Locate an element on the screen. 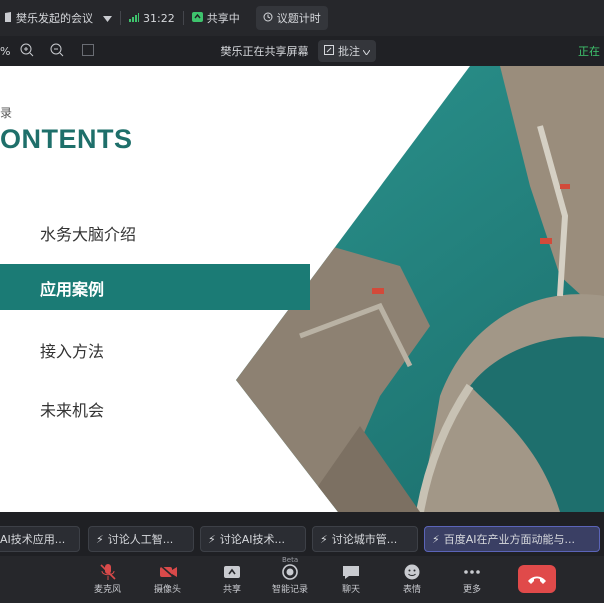 Image resolution: width=604 pixels, height=603 pixels. right-status: 正在 is located at coordinates (589, 51).